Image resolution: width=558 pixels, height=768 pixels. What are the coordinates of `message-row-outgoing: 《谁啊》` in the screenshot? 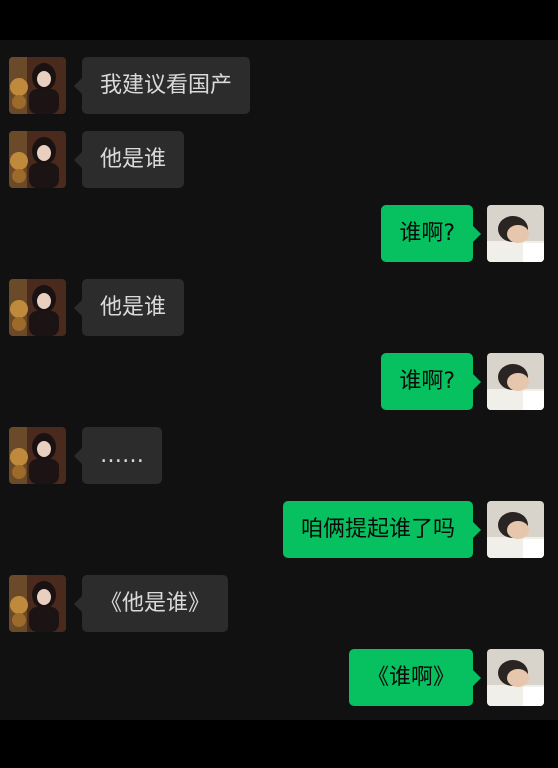 It's located at (279, 678).